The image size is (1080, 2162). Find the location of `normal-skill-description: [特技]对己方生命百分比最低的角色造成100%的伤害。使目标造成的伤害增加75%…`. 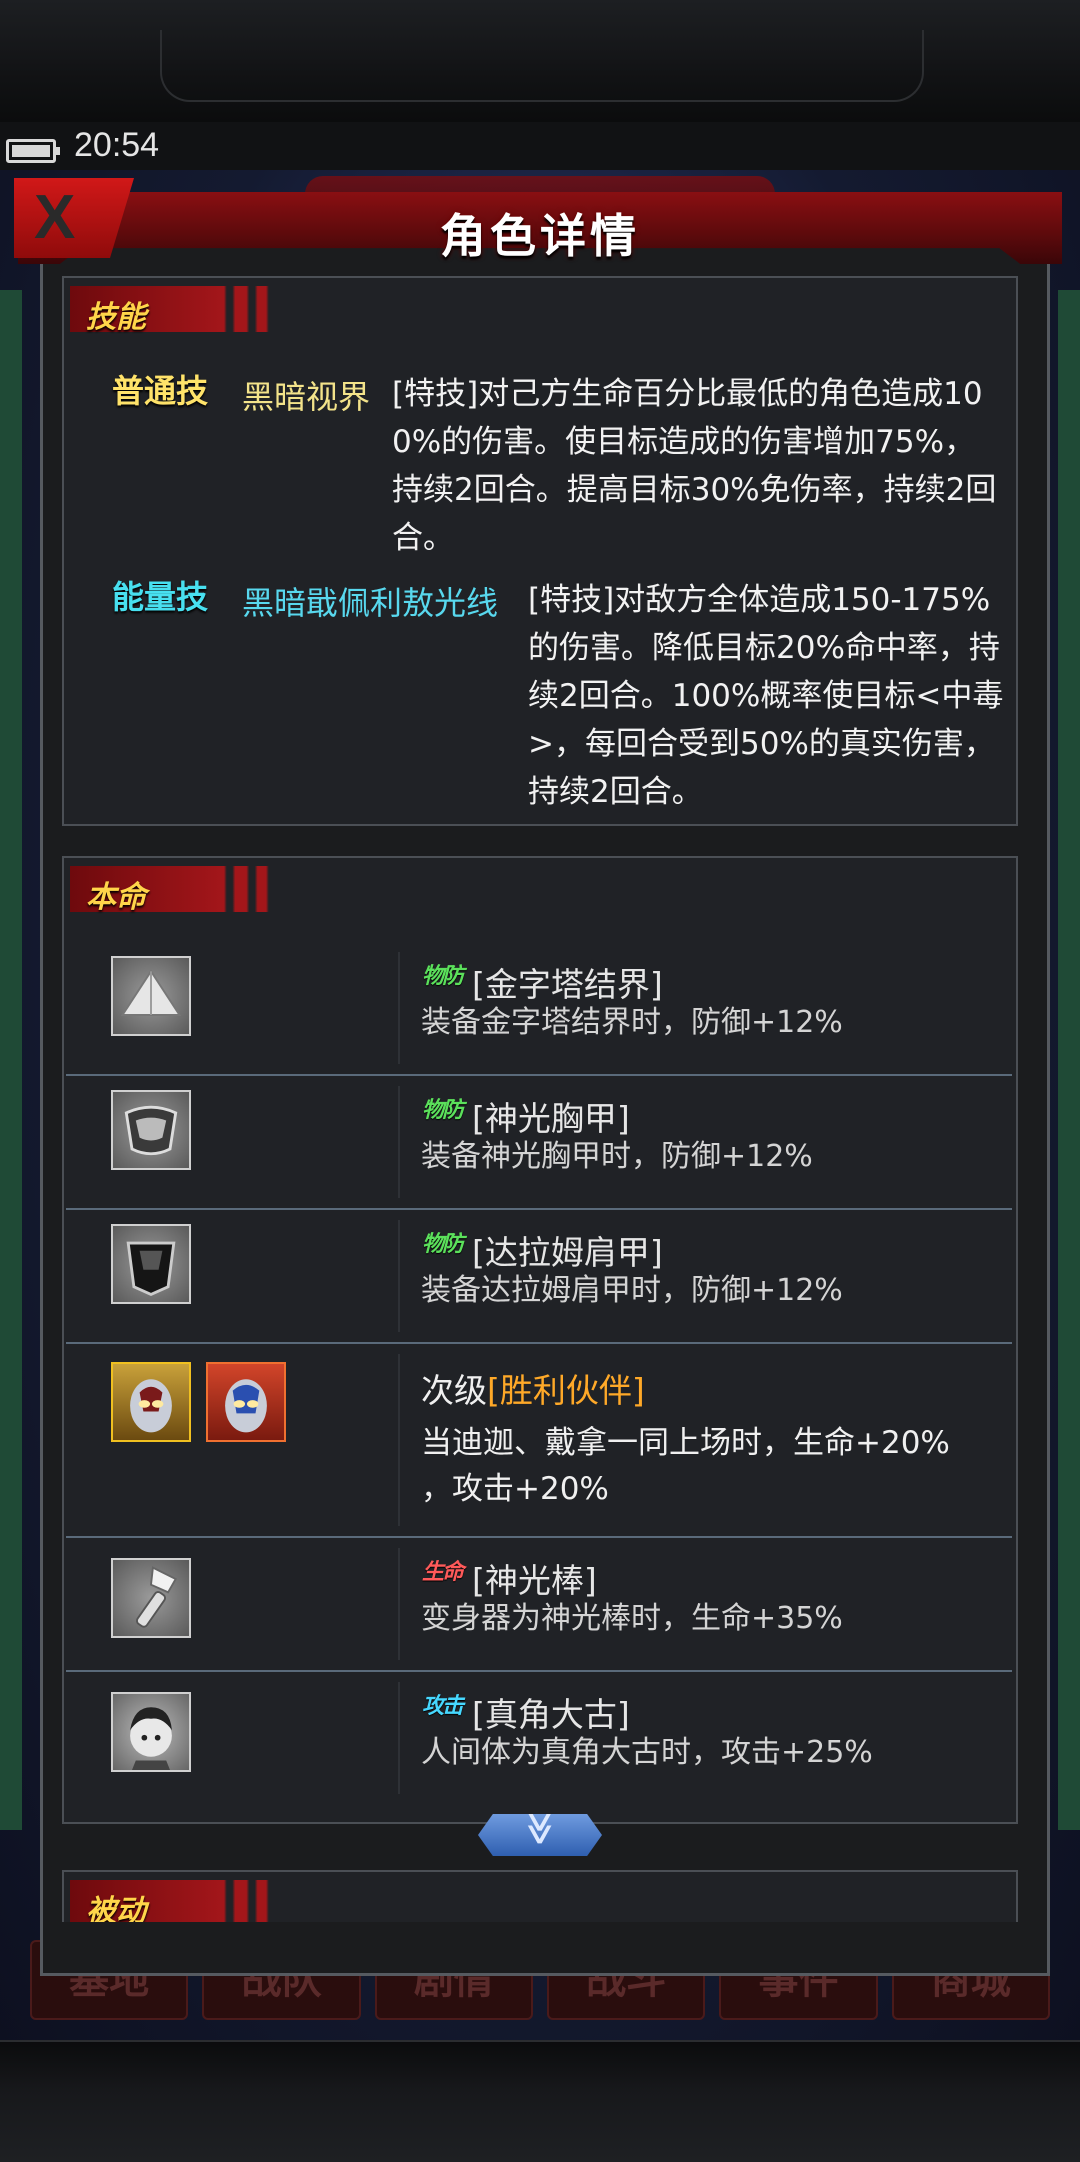

normal-skill-description: [特技]对己方生命百分比最低的角色造成100%的伤害。使目标造成的伤害增加75%… is located at coordinates (694, 466).